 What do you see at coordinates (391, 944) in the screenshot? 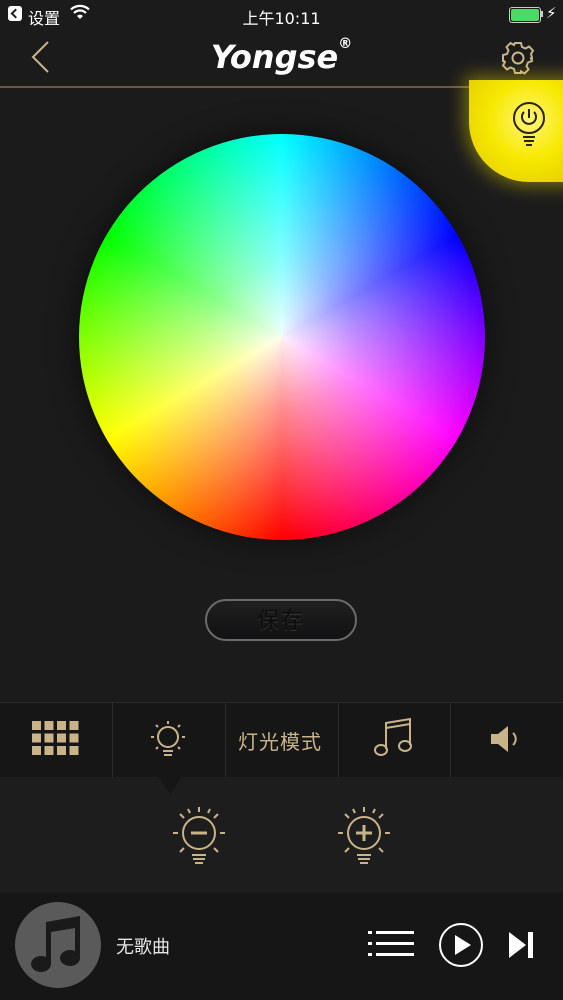
I see `list-icon` at bounding box center [391, 944].